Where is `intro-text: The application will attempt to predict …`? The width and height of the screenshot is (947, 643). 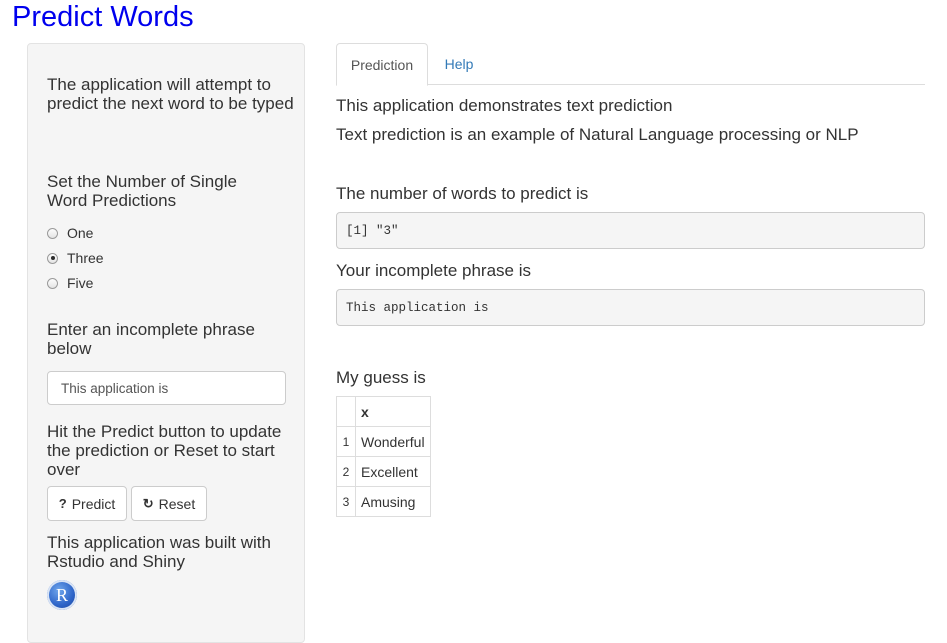
intro-text: The application will attempt to predict … is located at coordinates (170, 94).